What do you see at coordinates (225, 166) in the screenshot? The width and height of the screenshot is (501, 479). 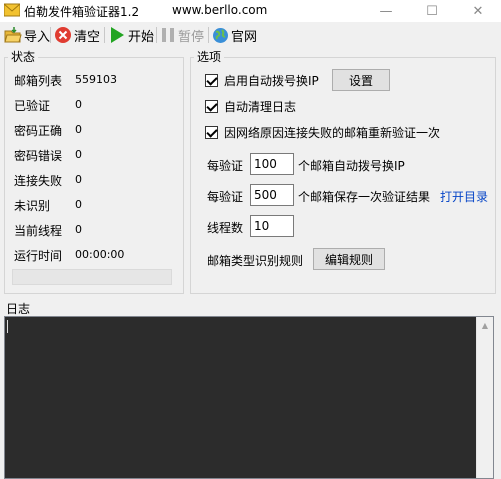 I see `dial-every-prefix: 每验证` at bounding box center [225, 166].